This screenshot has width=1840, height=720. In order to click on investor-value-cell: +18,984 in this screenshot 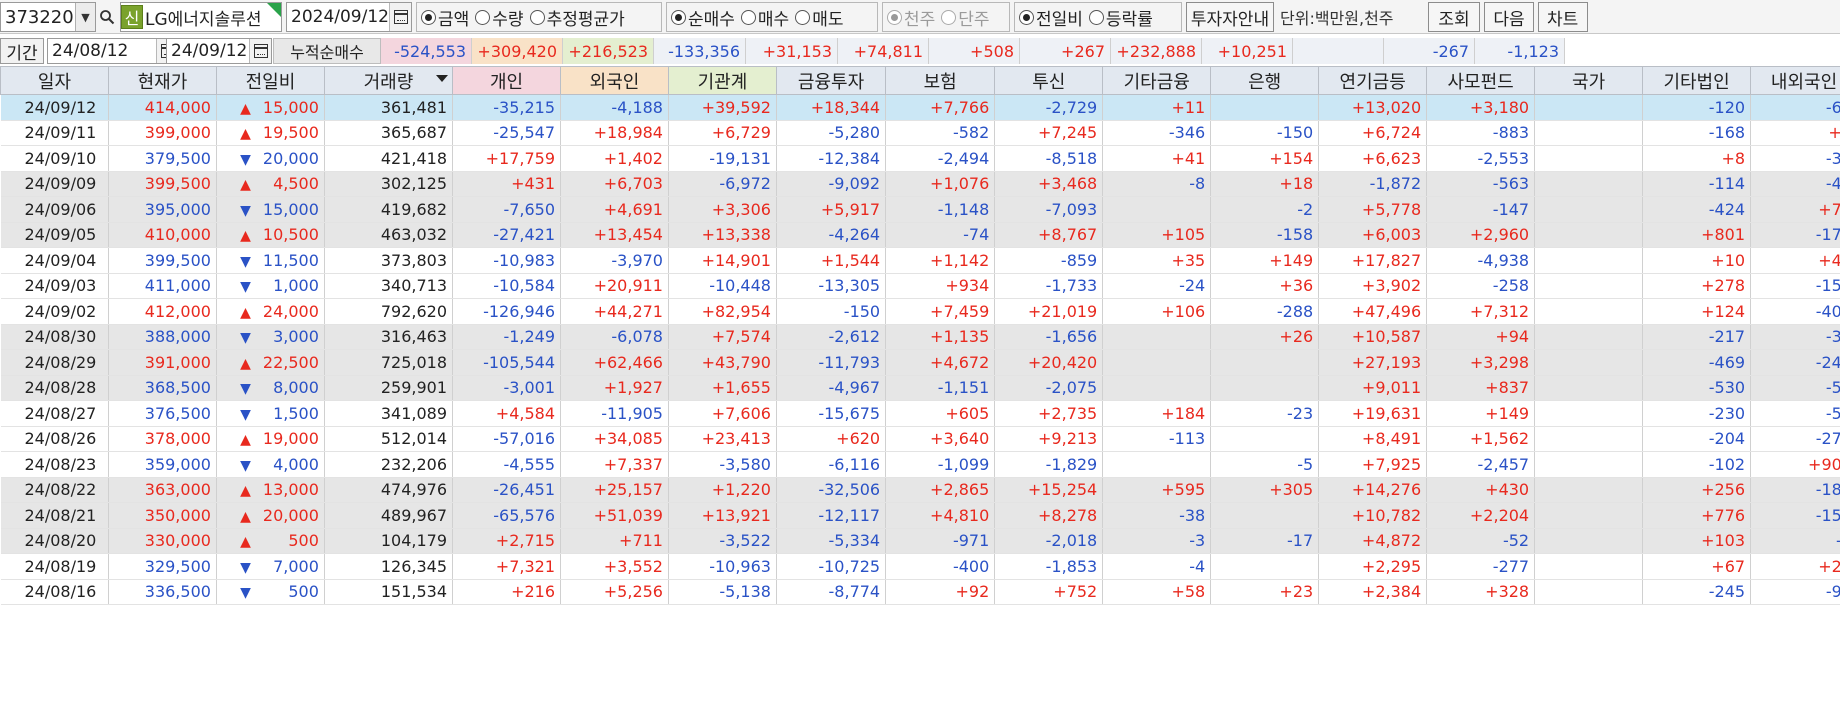, I will do `click(614, 133)`.